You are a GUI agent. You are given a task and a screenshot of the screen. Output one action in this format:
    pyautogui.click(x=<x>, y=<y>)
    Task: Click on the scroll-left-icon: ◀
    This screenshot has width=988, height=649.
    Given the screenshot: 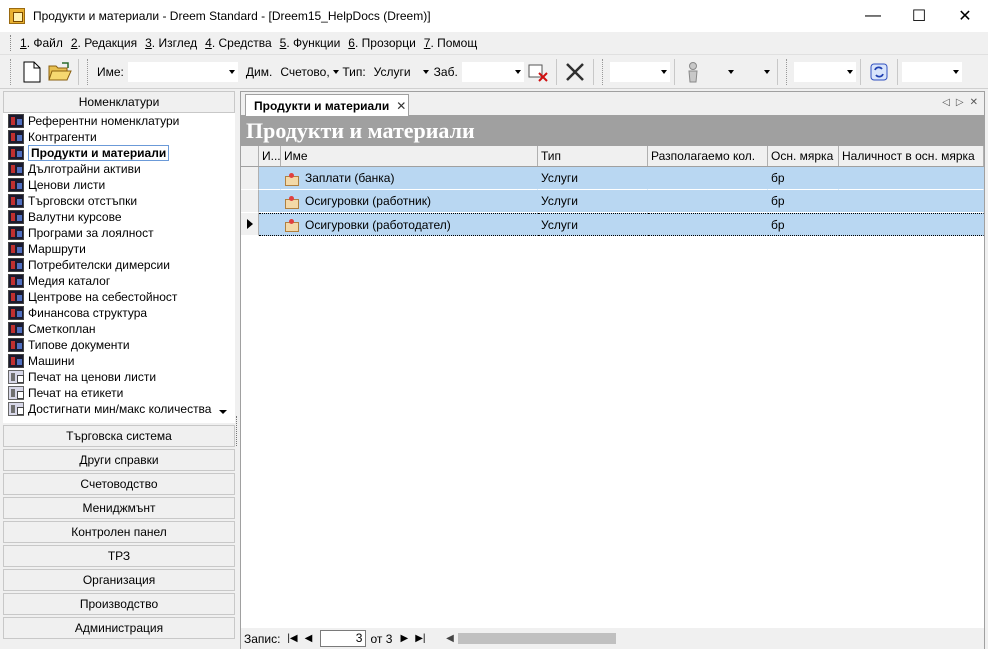 What is the action you would take?
    pyautogui.click(x=450, y=638)
    